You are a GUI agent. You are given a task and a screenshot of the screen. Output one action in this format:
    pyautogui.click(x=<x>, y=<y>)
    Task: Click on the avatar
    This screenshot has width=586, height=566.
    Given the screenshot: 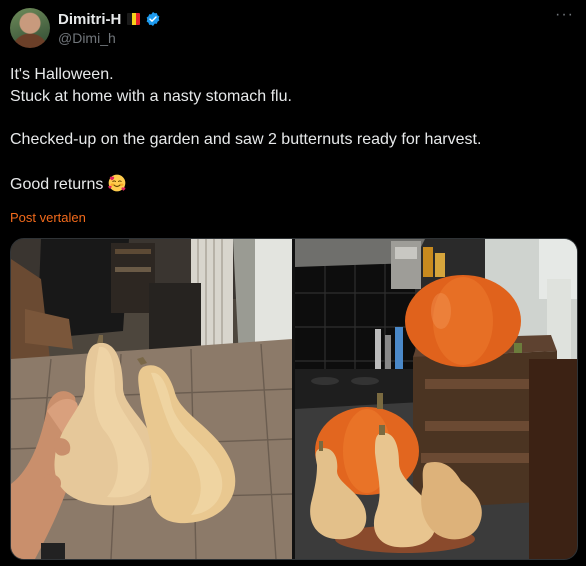 What is the action you would take?
    pyautogui.click(x=30, y=28)
    